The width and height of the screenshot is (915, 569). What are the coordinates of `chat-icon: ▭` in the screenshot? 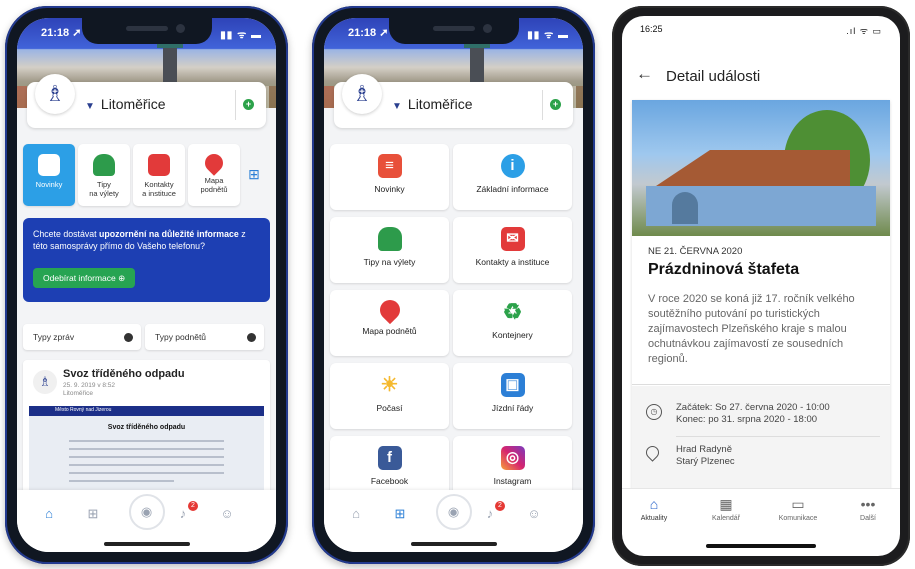 It's located at (798, 504).